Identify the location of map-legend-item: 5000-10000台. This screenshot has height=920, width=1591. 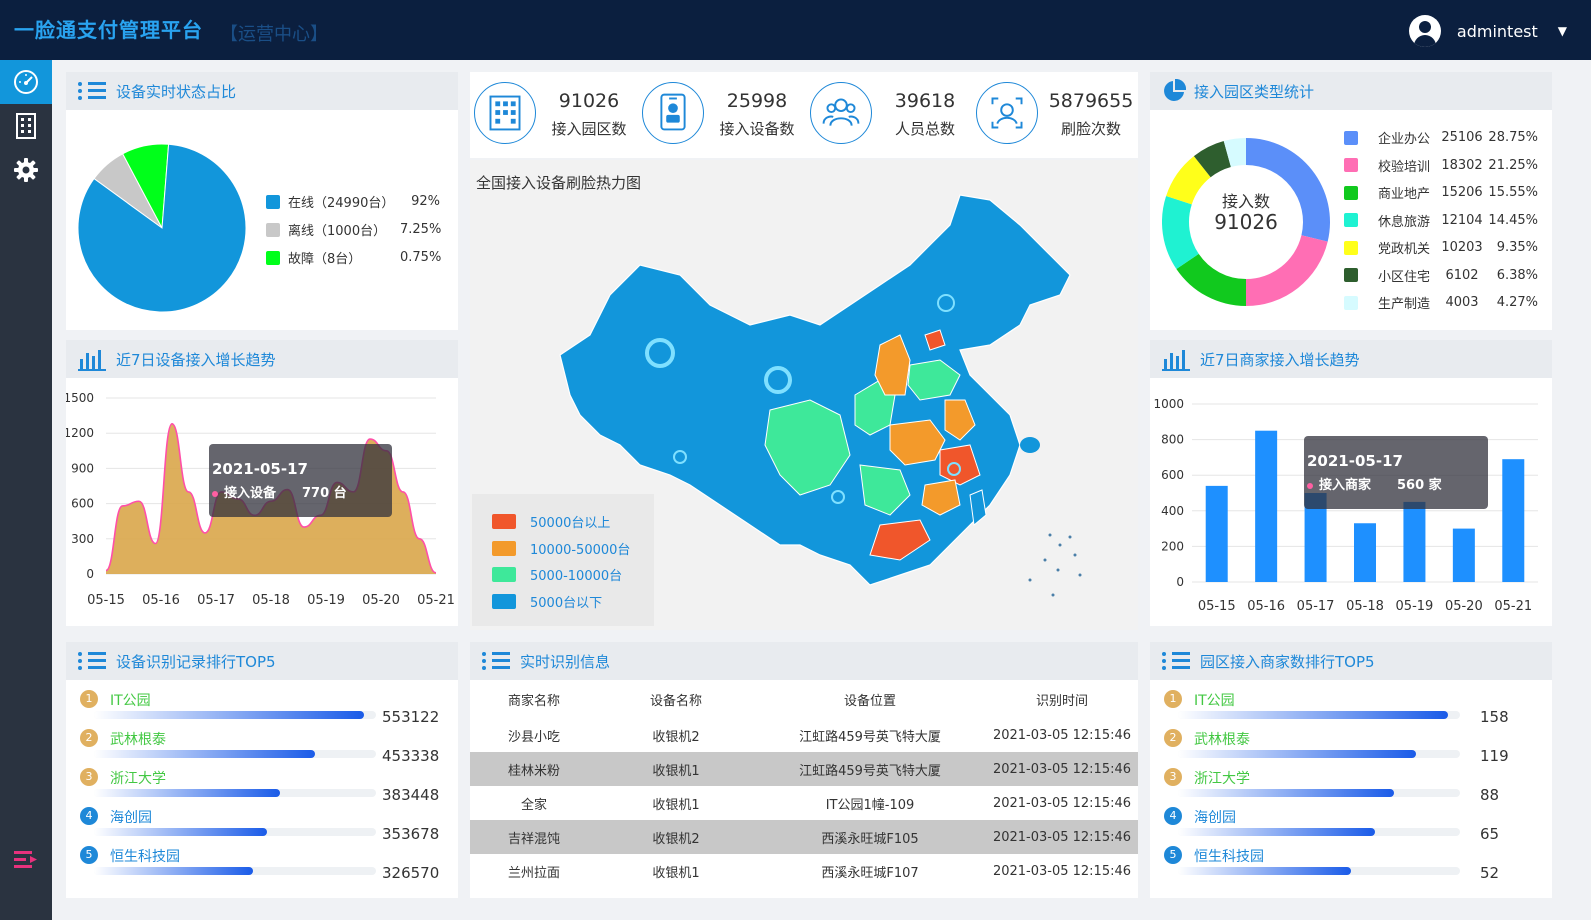
(557, 574).